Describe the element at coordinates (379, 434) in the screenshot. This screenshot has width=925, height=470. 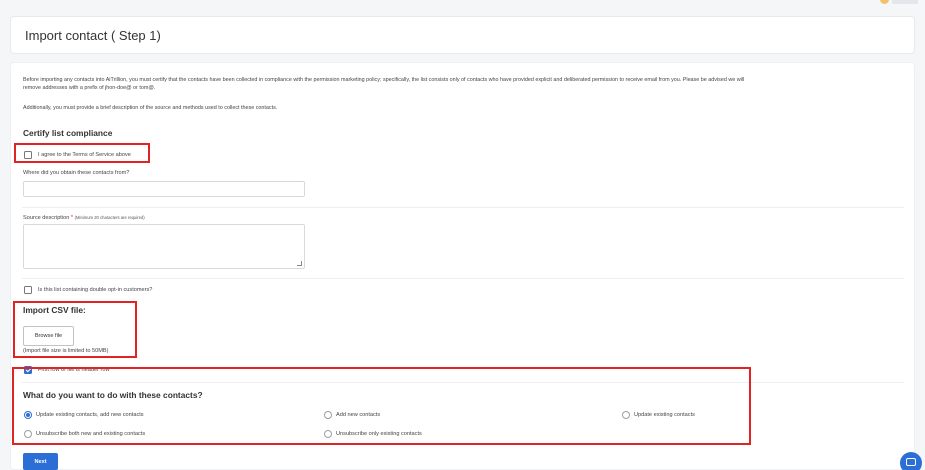
I see `option-unsubscribe-existing-label: Unsubscribe only existing contacts` at that location.